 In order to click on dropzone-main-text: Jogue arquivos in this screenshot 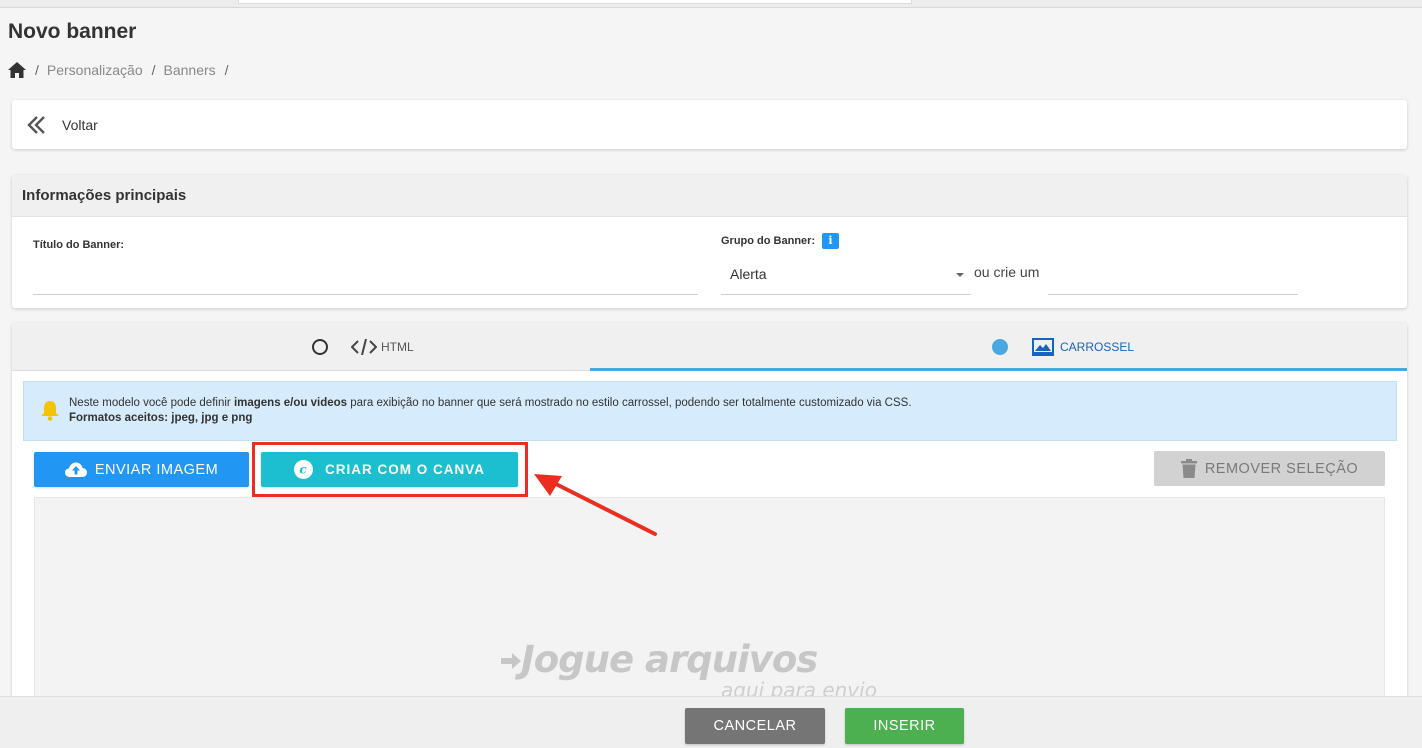, I will do `click(669, 659)`.